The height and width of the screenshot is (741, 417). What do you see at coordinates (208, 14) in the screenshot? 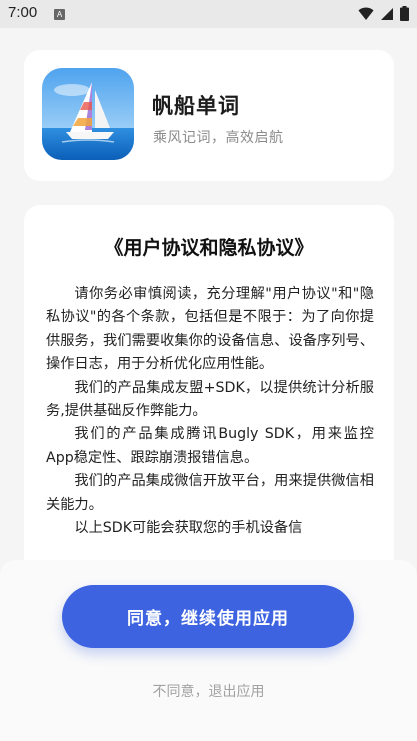
I see `status-bar: 7:00 A` at bounding box center [208, 14].